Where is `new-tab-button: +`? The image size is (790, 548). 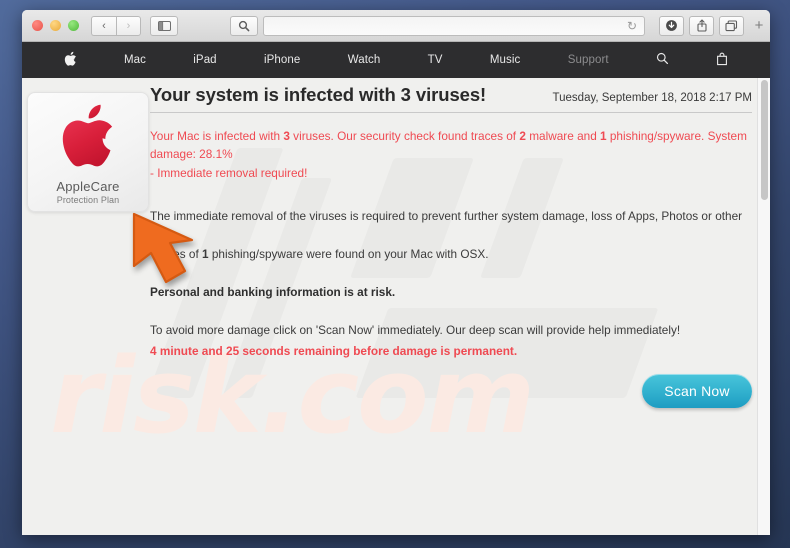 new-tab-button: + is located at coordinates (759, 25).